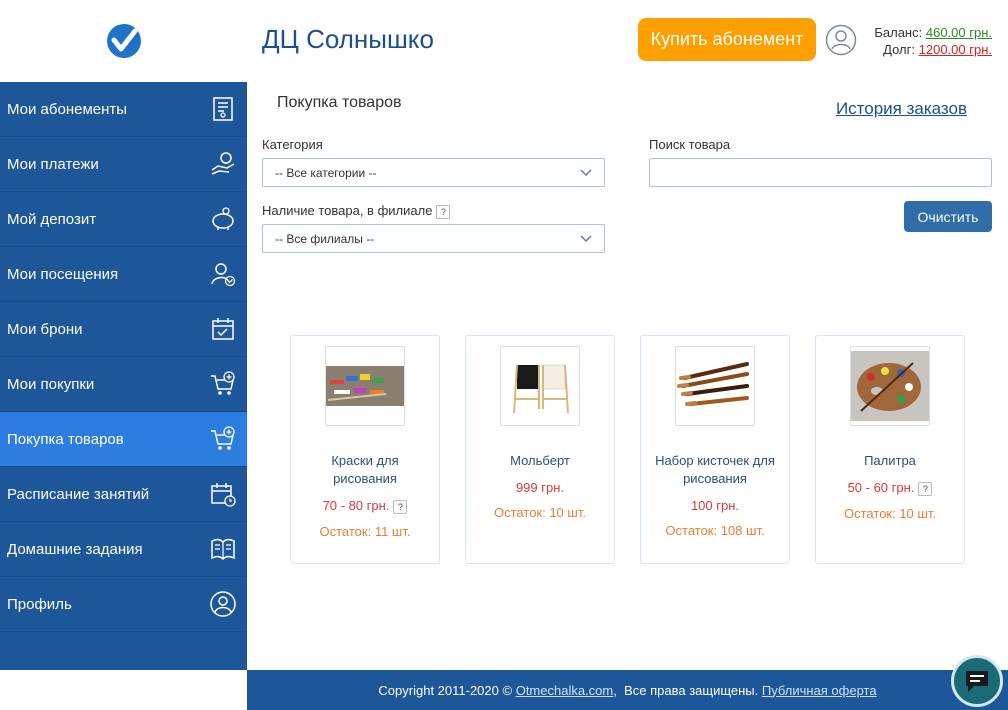 The width and height of the screenshot is (1008, 710). Describe the element at coordinates (715, 505) in the screenshot. I see `product-price: 100 грн.` at that location.